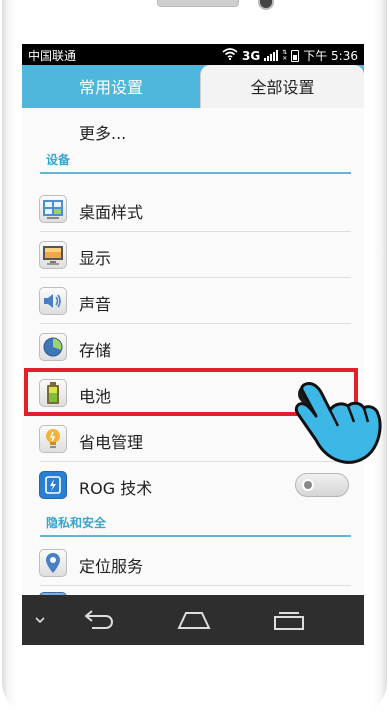  Describe the element at coordinates (193, 255) in the screenshot. I see `list-item-display: 显示` at that location.